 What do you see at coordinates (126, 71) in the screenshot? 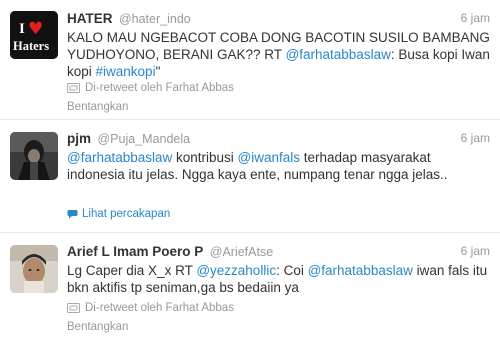
I see `hashtag-link: #iwankopi` at bounding box center [126, 71].